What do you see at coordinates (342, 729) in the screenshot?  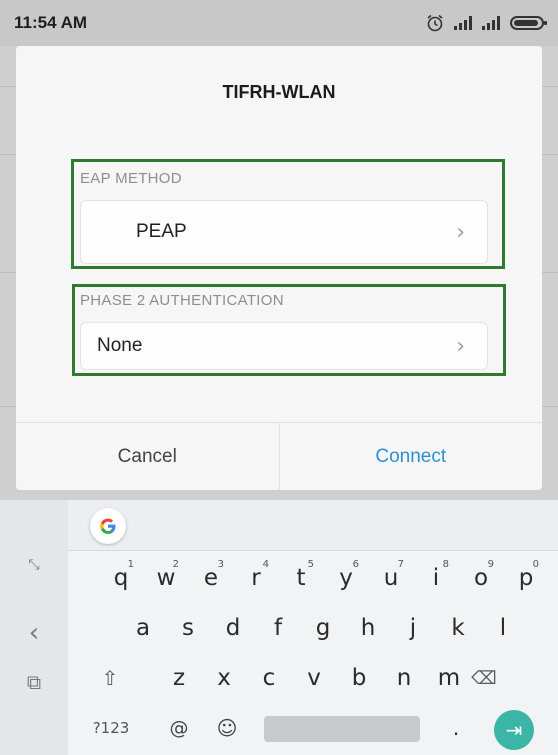 I see `space-key` at bounding box center [342, 729].